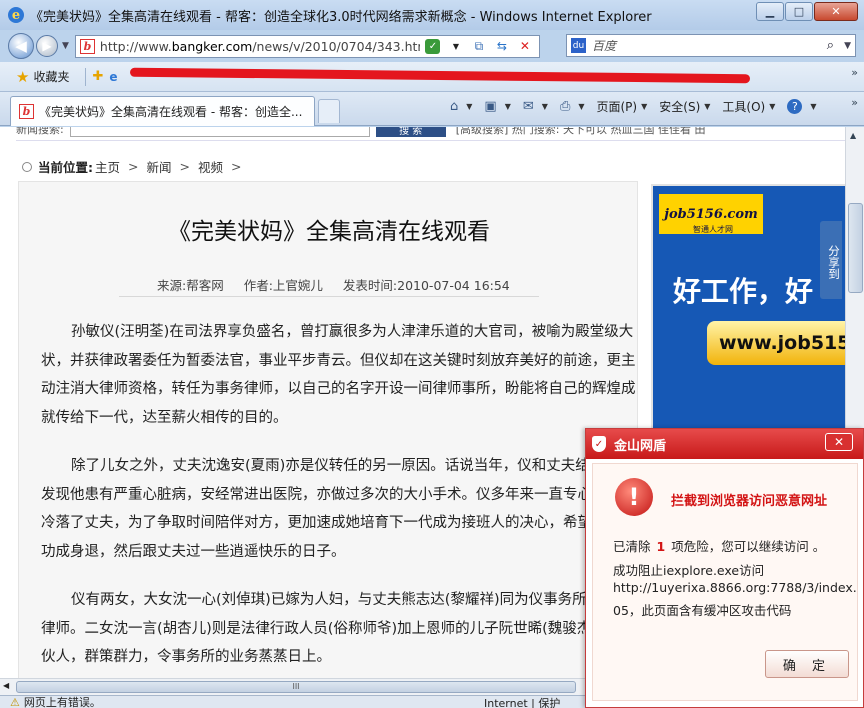  What do you see at coordinates (456, 46) in the screenshot?
I see `address-dropdown-icon: ▼` at bounding box center [456, 46].